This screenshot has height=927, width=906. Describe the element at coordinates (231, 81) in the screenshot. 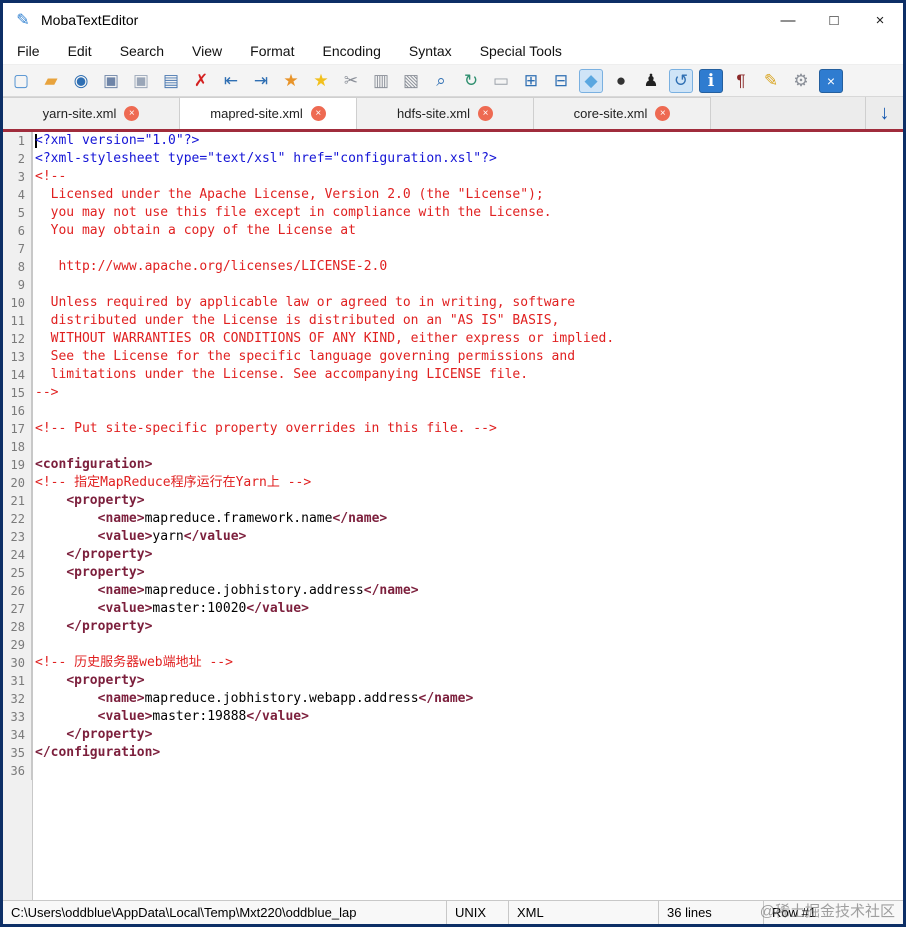

I see `outdent-icon: ⇤` at that location.